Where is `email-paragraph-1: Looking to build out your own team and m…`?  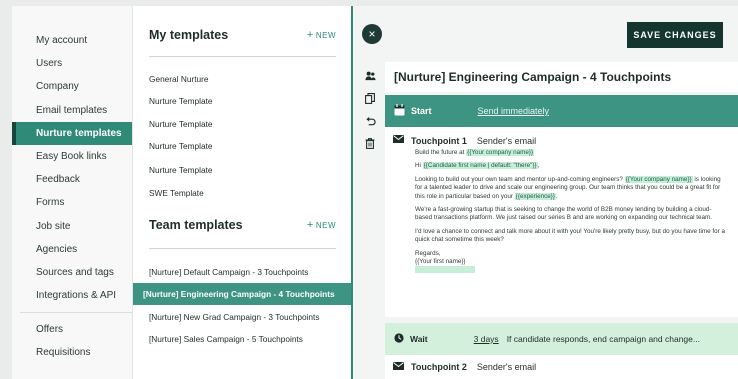 email-paragraph-1: Looking to build out your own team and m… is located at coordinates (570, 188).